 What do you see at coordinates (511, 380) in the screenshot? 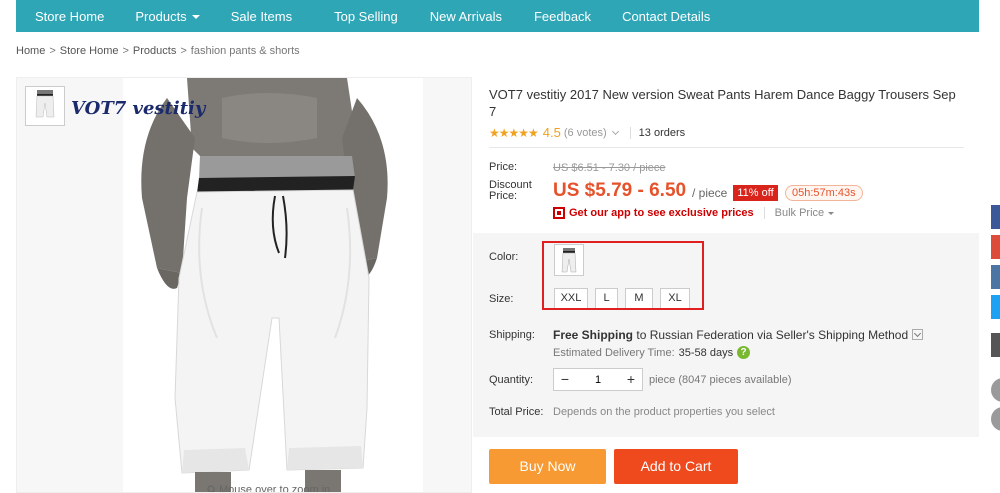
I see `quantity-label: Quantity:` at bounding box center [511, 380].